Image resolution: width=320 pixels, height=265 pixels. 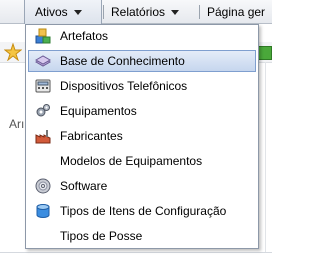 I want to click on menu-item-tipos-de-posse: Tipos de Posse, so click(x=142, y=236).